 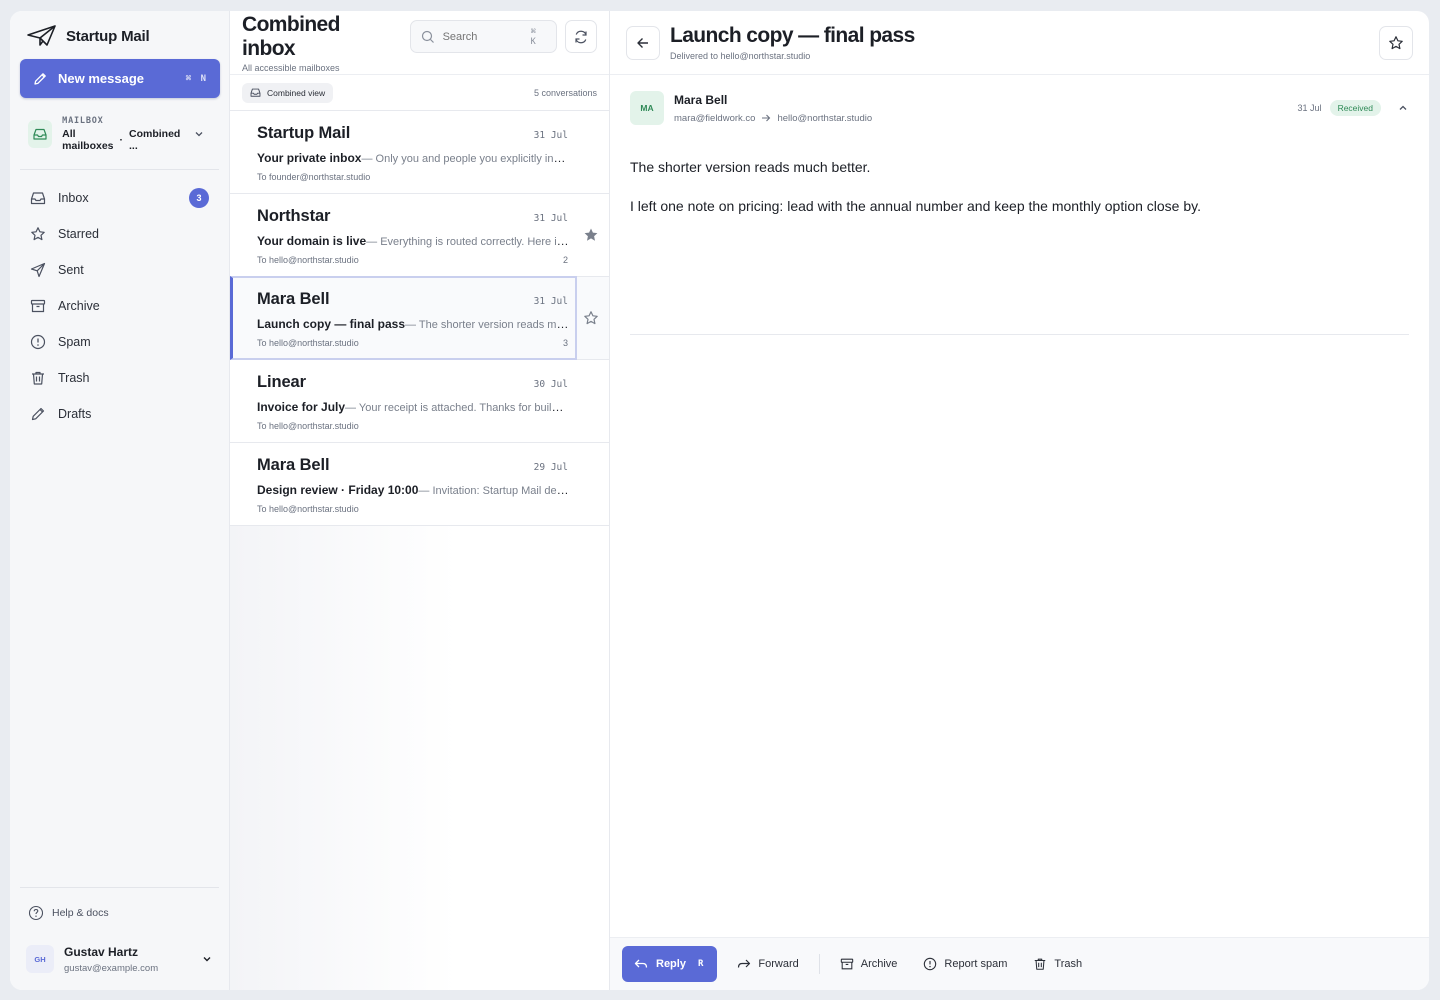 What do you see at coordinates (296, 92) in the screenshot?
I see `combined-view-label: Combined view` at bounding box center [296, 92].